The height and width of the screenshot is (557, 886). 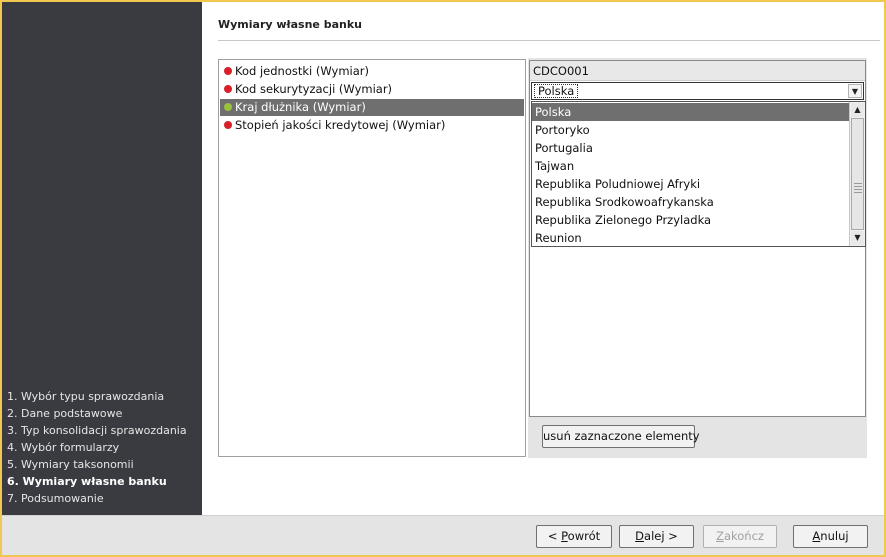 What do you see at coordinates (87, 481) in the screenshot?
I see `step-item: 6. Wymiary własne banku` at bounding box center [87, 481].